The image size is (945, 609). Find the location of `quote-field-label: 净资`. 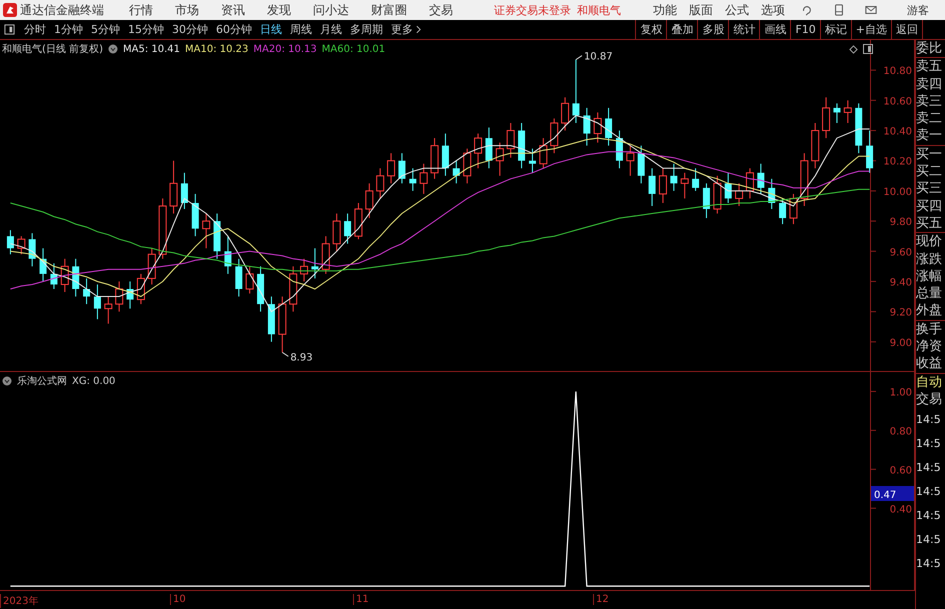

quote-field-label: 净资 is located at coordinates (929, 347).